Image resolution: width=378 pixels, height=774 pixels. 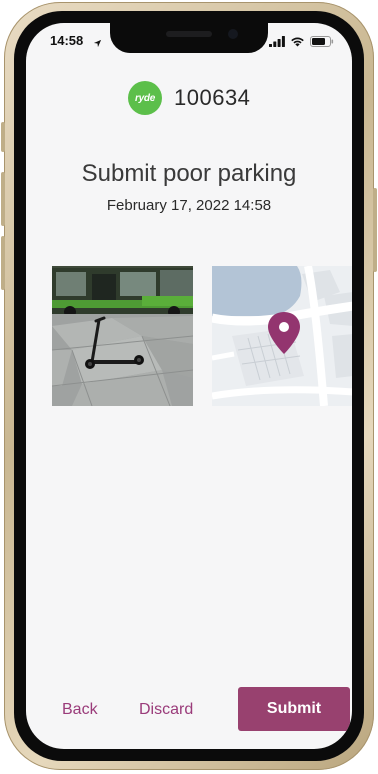 I want to click on app-header: ryde 100634, so click(x=189, y=95).